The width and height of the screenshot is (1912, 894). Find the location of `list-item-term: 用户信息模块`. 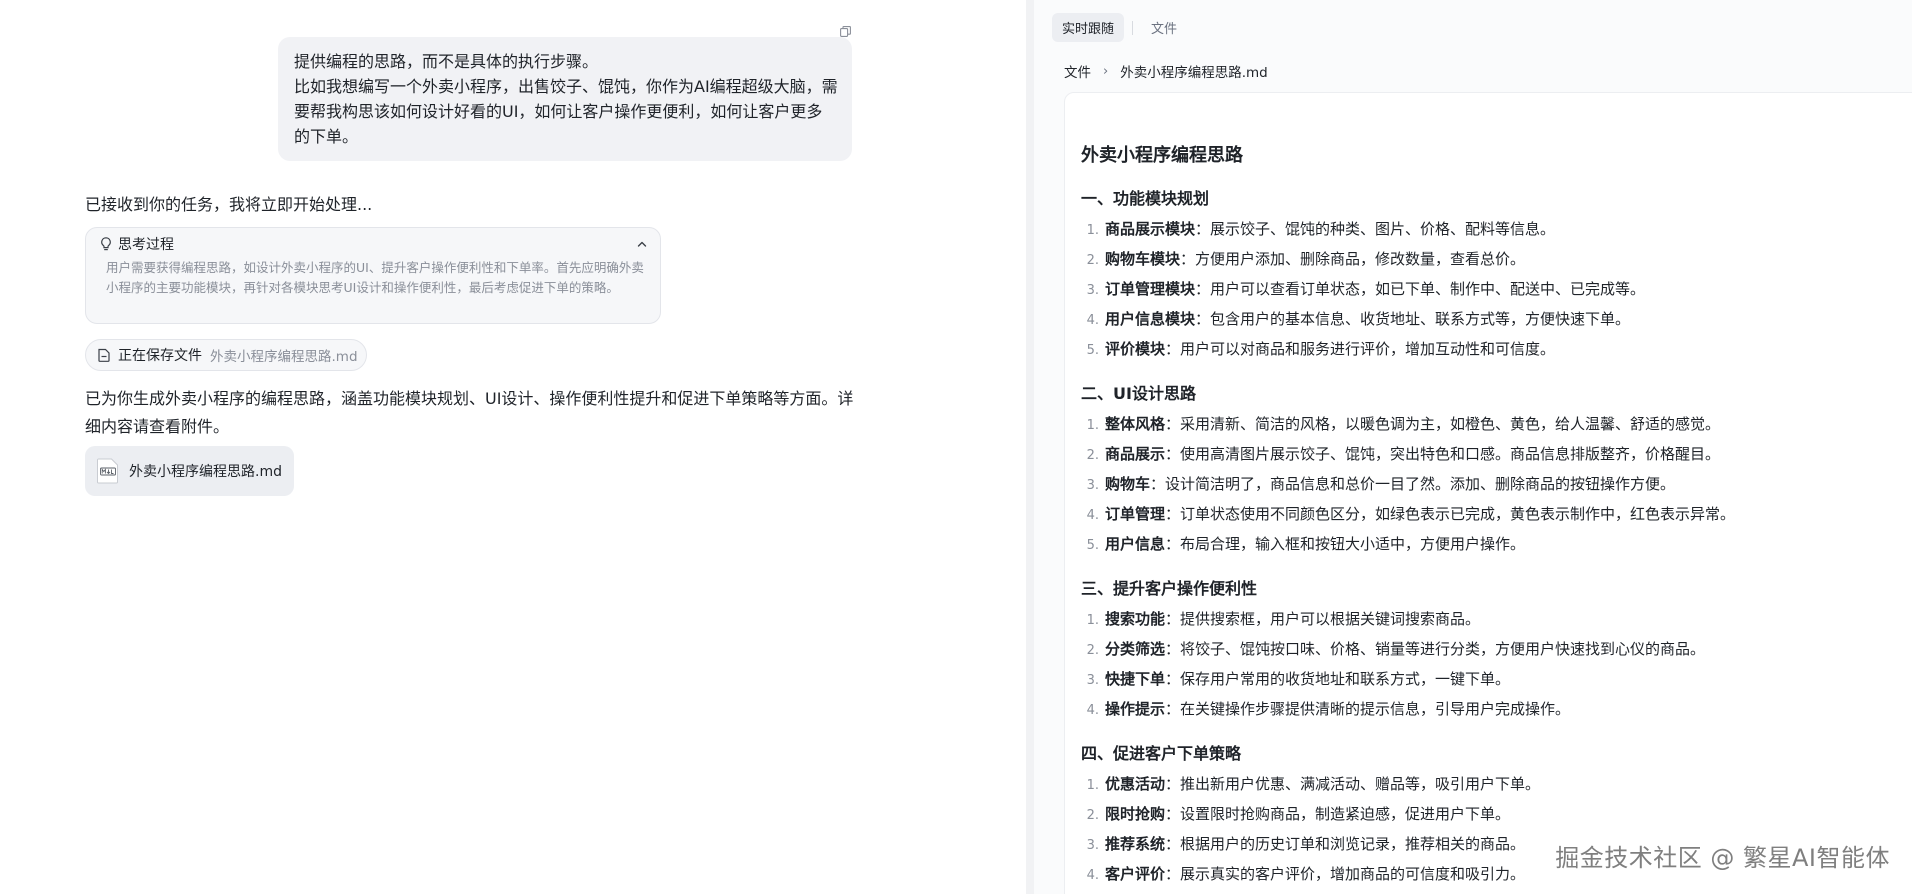

list-item-term: 用户信息模块 is located at coordinates (1150, 319).